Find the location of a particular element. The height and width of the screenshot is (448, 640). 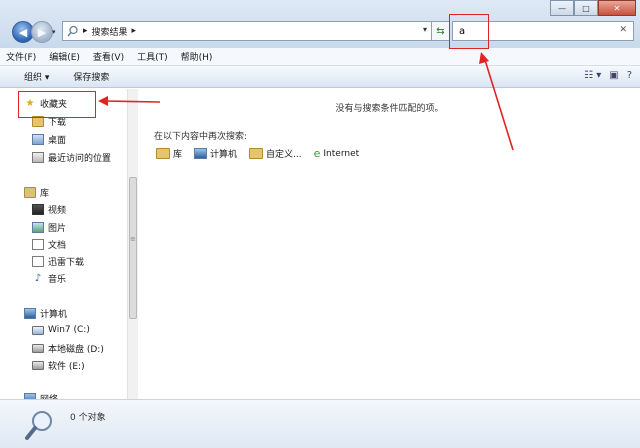

history-dropdown-icon: ▾ is located at coordinates (54, 32).